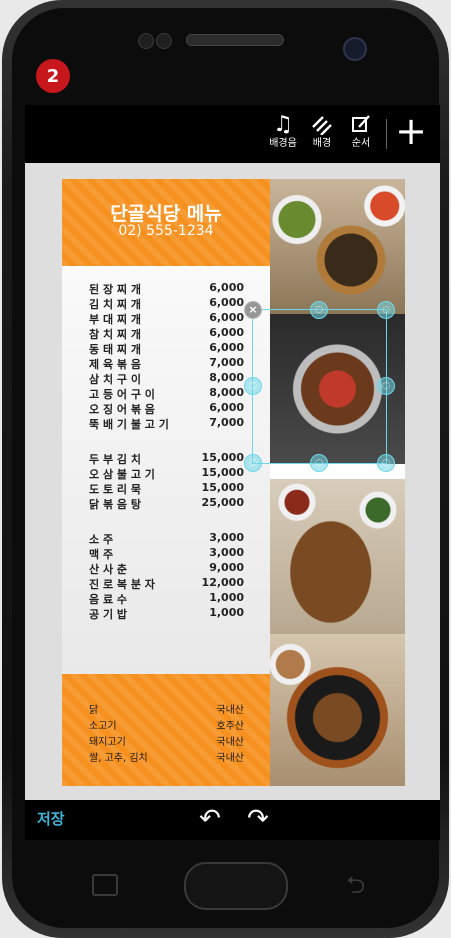 The width and height of the screenshot is (451, 938). What do you see at coordinates (166, 503) in the screenshot?
I see `menu-item: 닭 볶 음 탕 25,000` at bounding box center [166, 503].